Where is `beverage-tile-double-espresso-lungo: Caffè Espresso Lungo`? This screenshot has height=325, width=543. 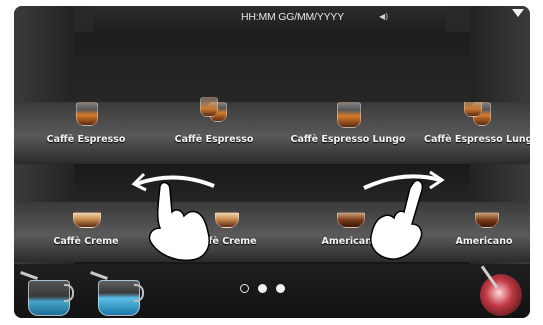
beverage-tile-double-espresso-lungo: Caffè Espresso Lungo is located at coordinates (477, 123).